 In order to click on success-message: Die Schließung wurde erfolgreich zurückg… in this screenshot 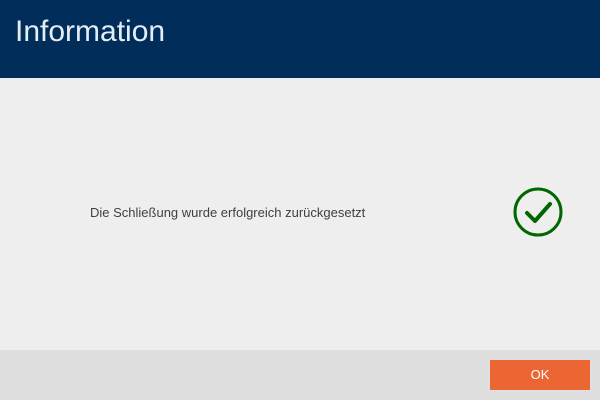, I will do `click(228, 212)`.